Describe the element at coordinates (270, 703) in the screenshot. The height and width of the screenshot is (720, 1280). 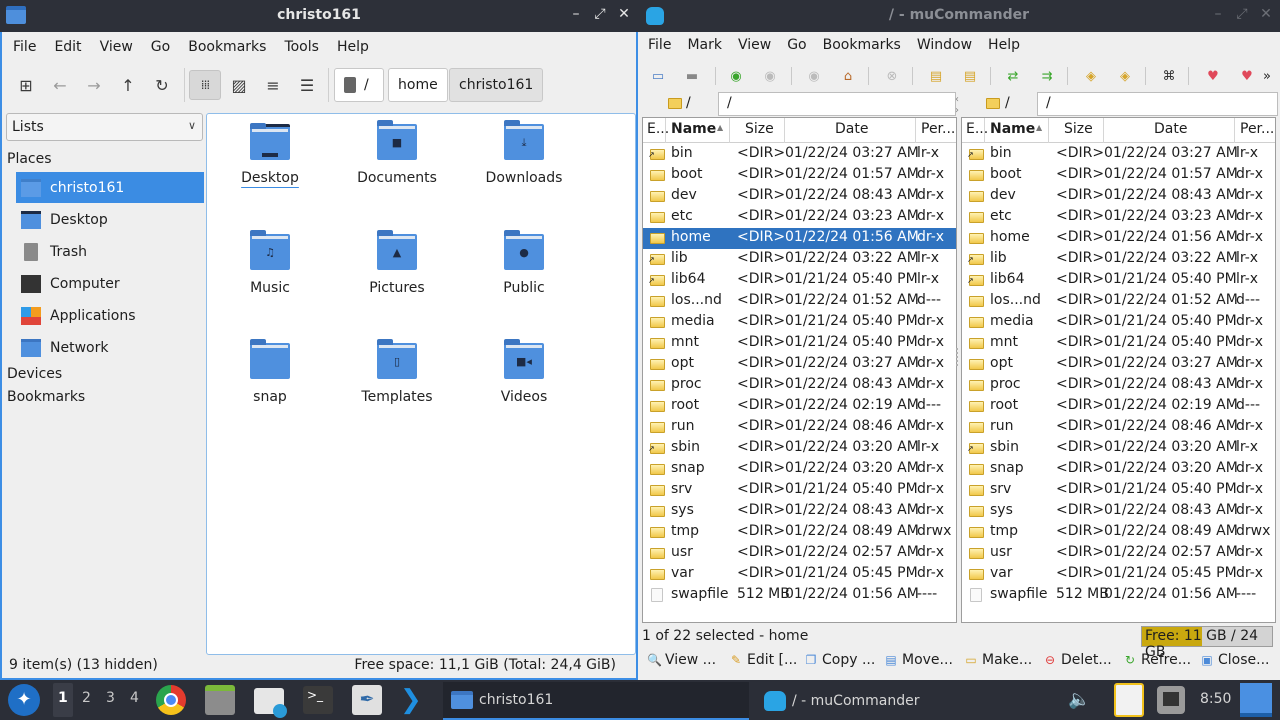
I see `software-store-launcher` at that location.